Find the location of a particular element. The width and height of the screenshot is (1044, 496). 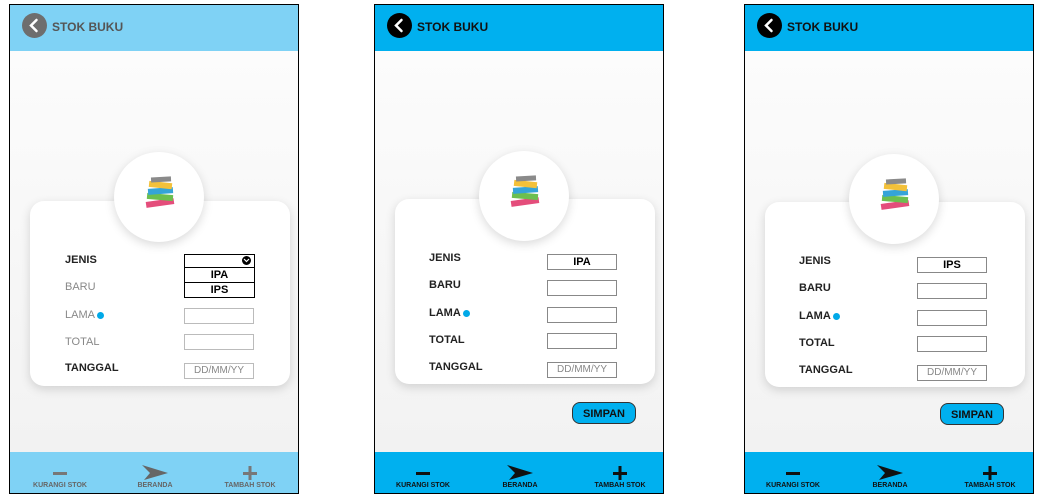

jenis-dropdown: IPA IPS is located at coordinates (219, 276).